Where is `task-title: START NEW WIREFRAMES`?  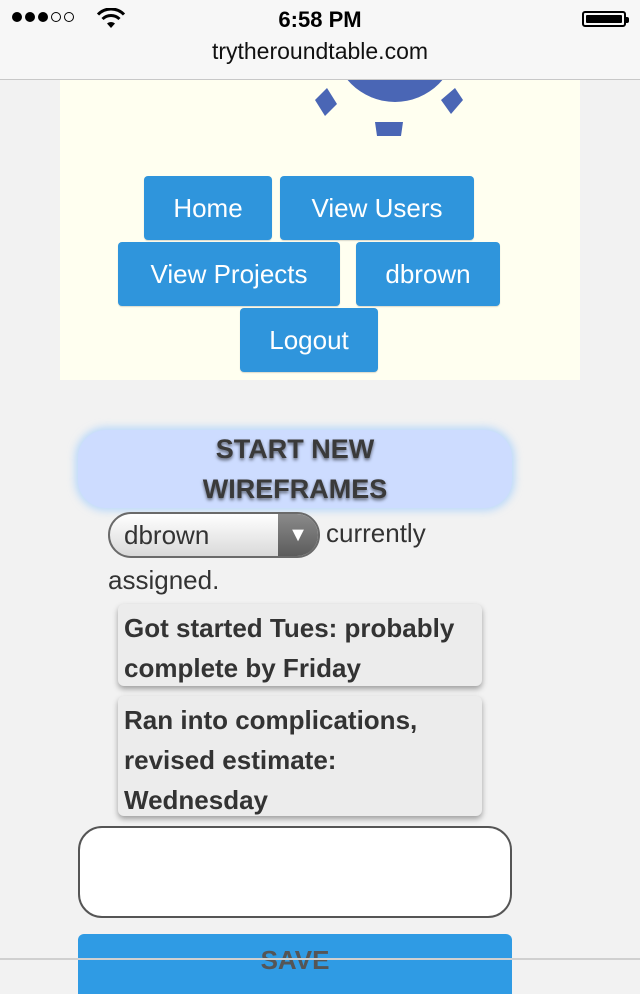 task-title: START NEW WIREFRAMES is located at coordinates (295, 469).